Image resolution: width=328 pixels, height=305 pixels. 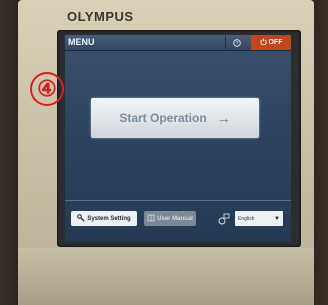 What do you see at coordinates (178, 43) in the screenshot?
I see `top-bar: MENU ? OFF` at bounding box center [178, 43].